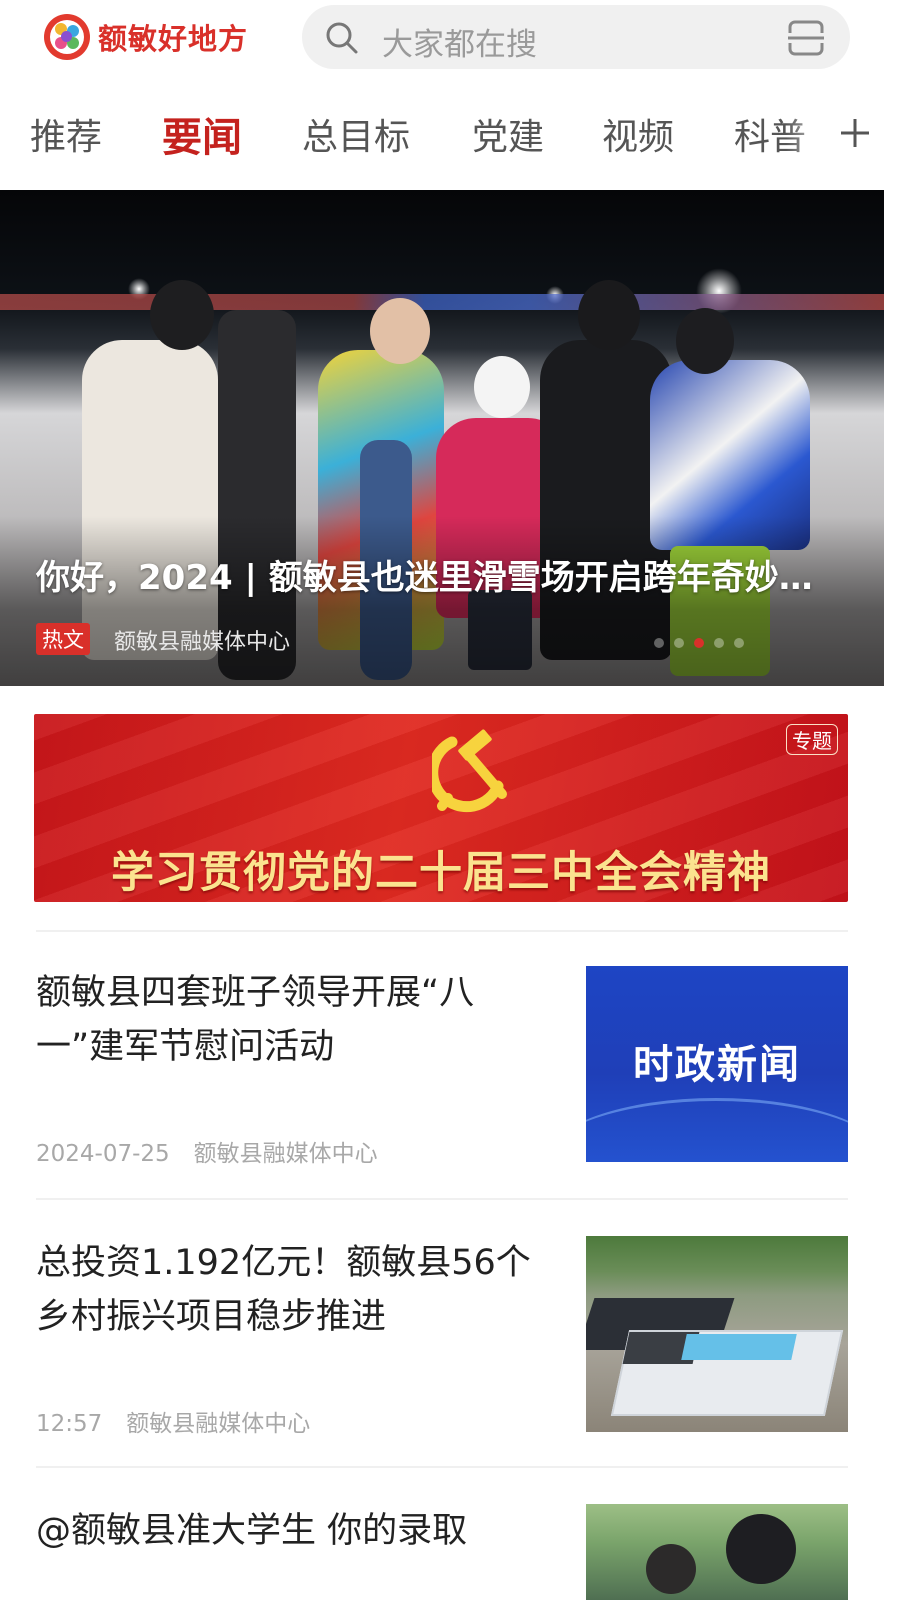 The height and width of the screenshot is (1600, 900). I want to click on search-bar: 大家都在搜, so click(576, 37).